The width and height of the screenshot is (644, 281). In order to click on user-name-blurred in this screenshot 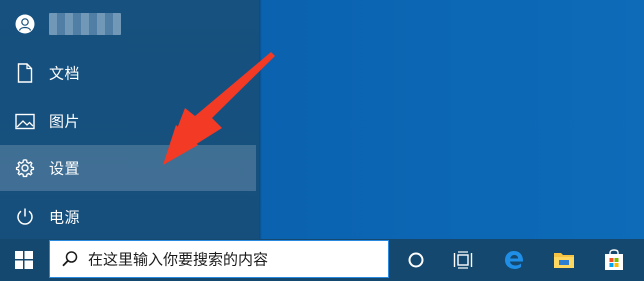, I will do `click(85, 24)`.